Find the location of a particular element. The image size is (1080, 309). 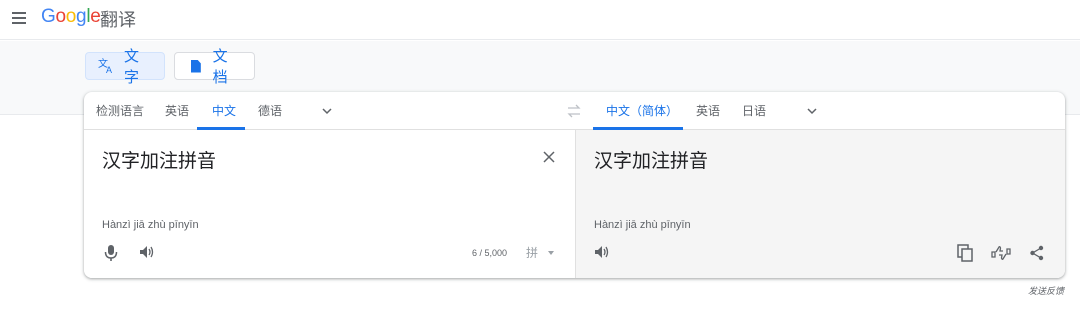

target-more-chevron-icon is located at coordinates (812, 111).